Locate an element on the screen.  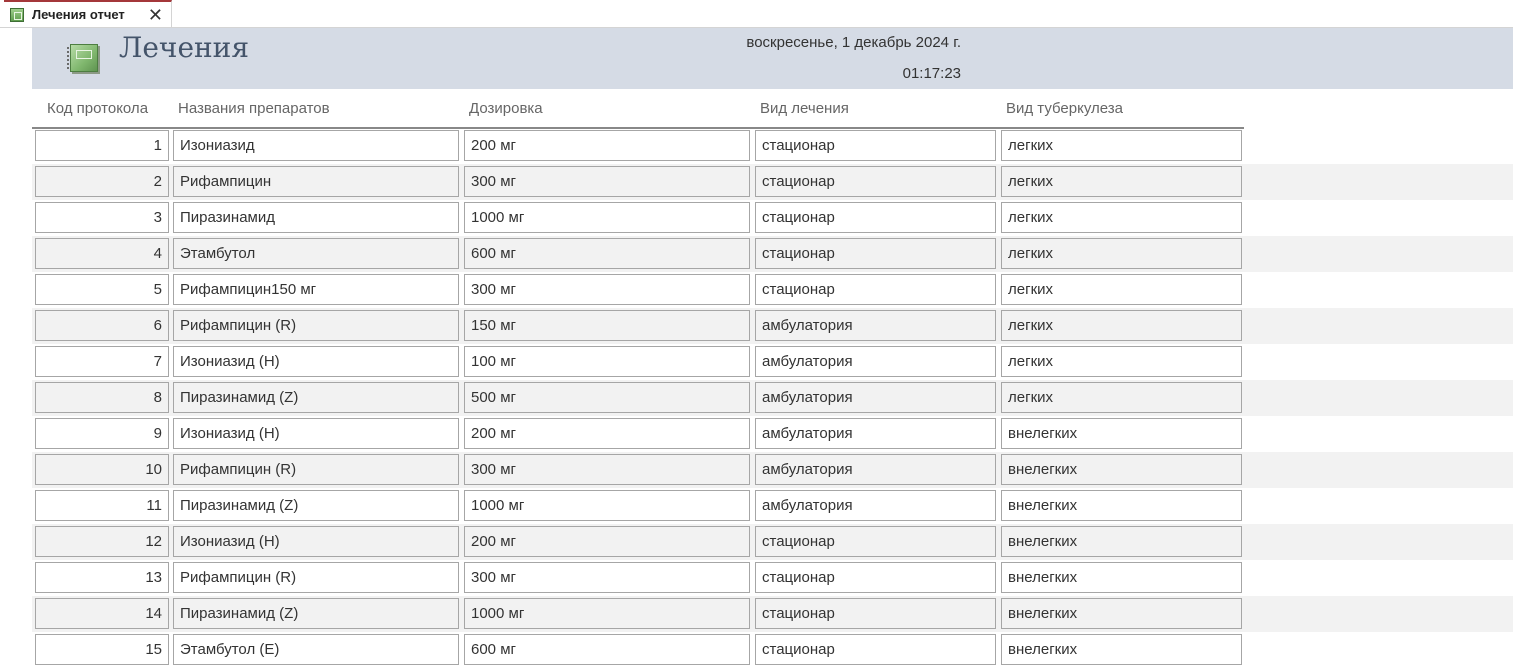
table-row: 1 Изониазид 200 мг стационар легких is located at coordinates (772, 146).